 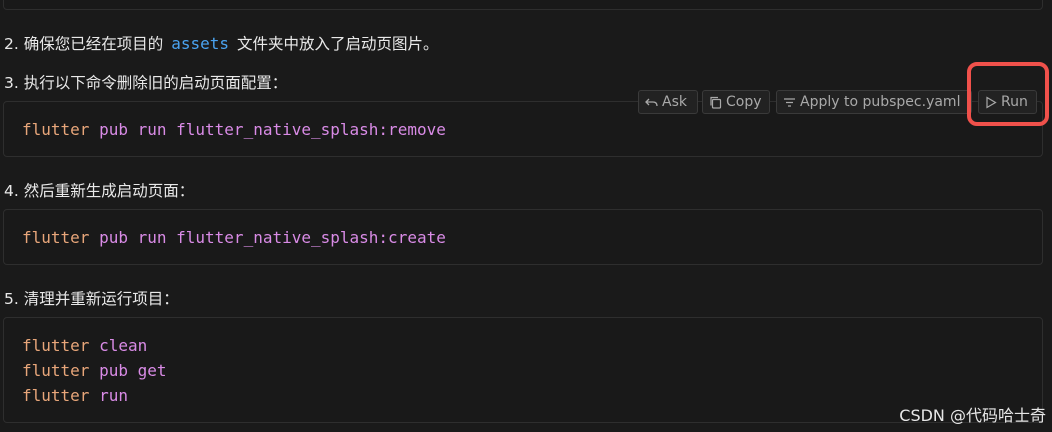 I want to click on step-2-text: 2. 确保您已经在项目的 assets 文件夹中放入了启动页图片。, so click(x=221, y=44).